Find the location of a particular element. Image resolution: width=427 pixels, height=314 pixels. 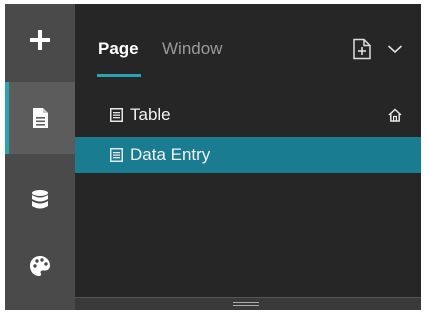

more-options-button is located at coordinates (395, 49).